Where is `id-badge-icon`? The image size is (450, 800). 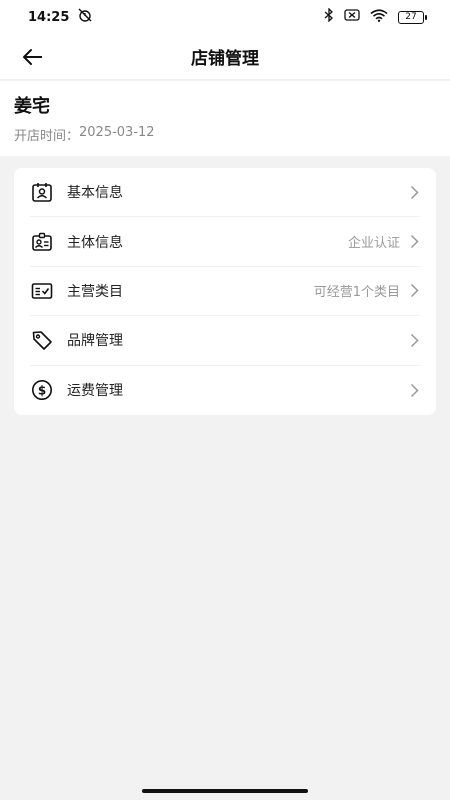
id-badge-icon is located at coordinates (42, 192).